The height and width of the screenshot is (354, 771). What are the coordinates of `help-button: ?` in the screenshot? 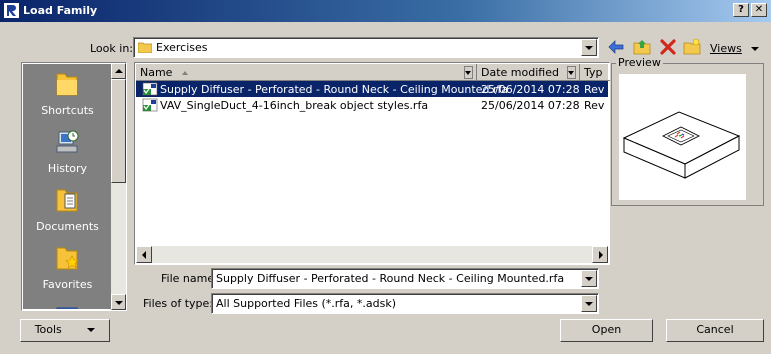 It's located at (741, 10).